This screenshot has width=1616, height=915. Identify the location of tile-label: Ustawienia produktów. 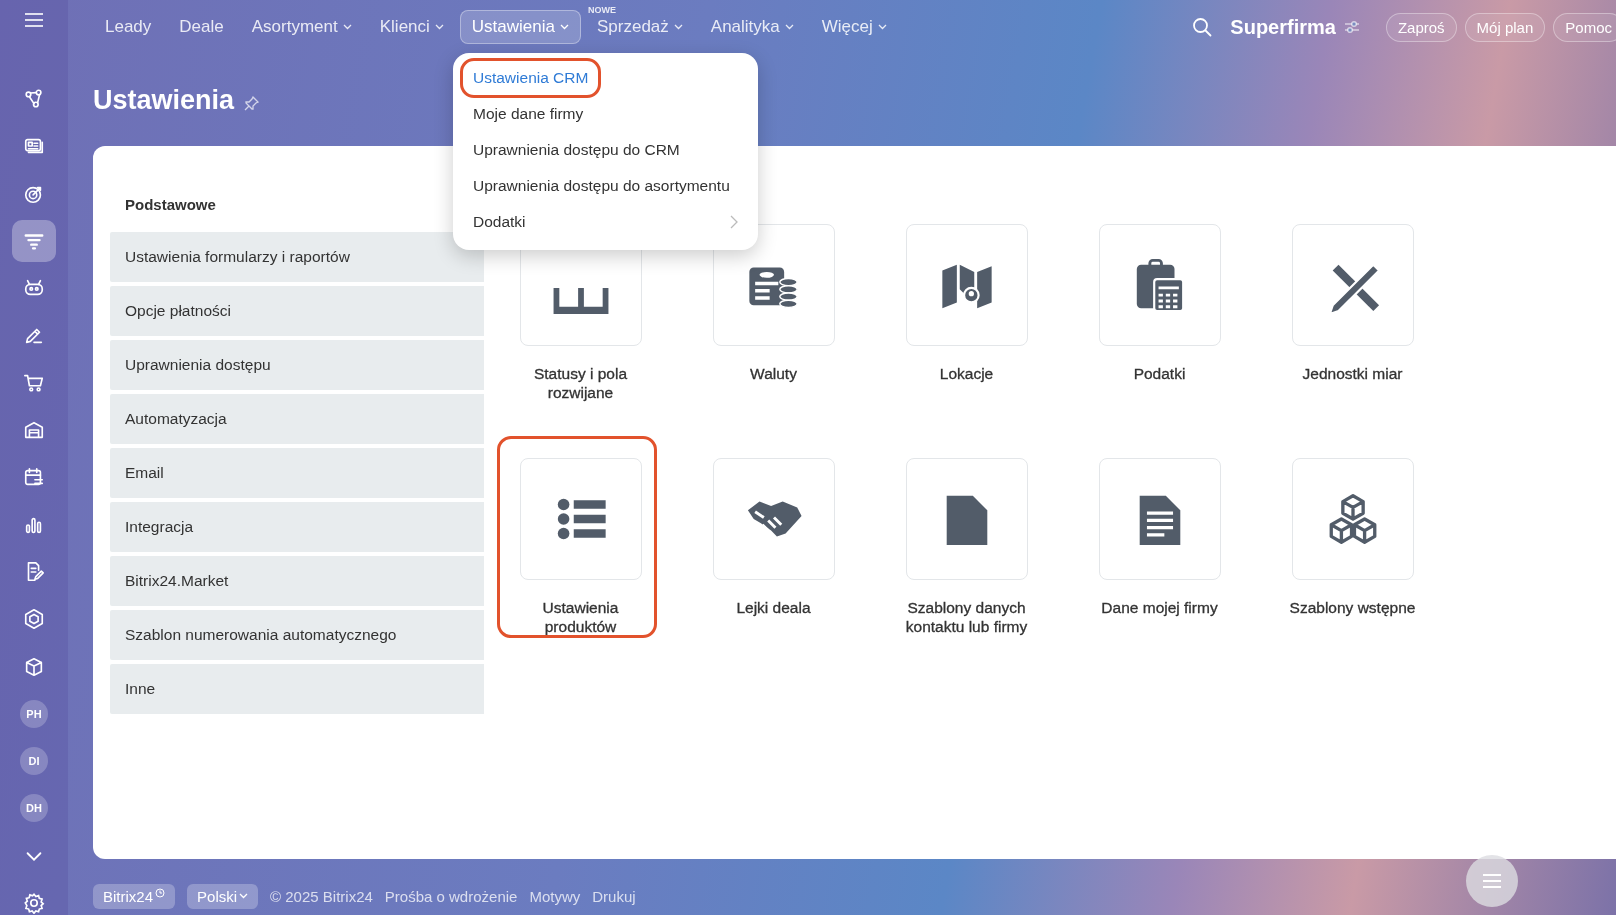
(580, 617).